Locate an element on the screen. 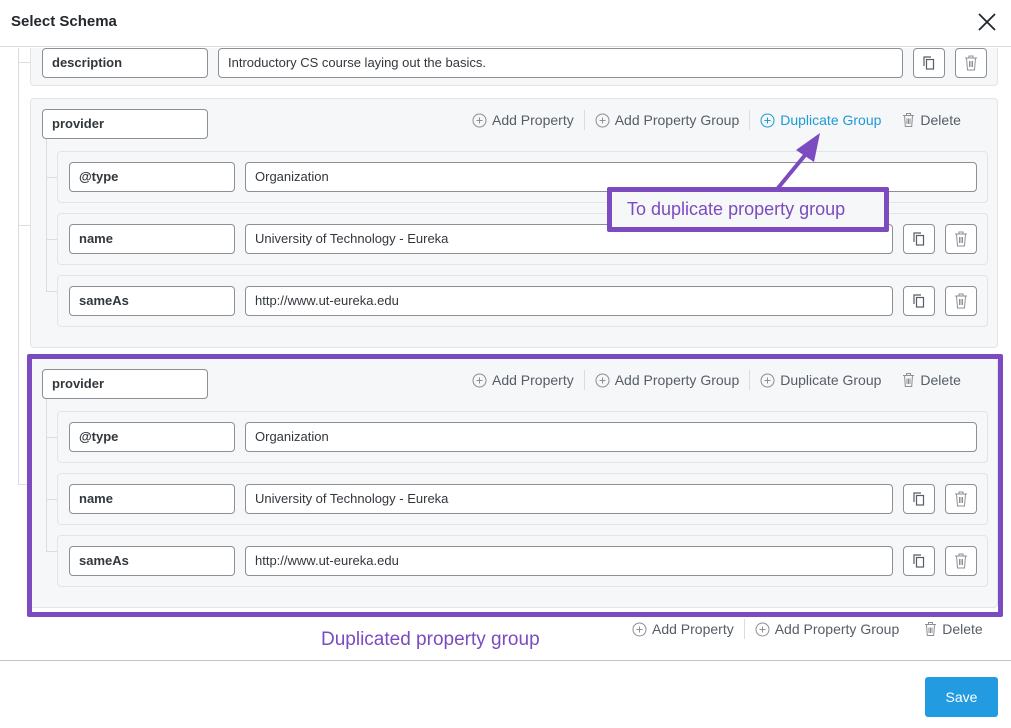 Image resolution: width=1011 pixels, height=728 pixels. modal-header: Select Schema is located at coordinates (505, 23).